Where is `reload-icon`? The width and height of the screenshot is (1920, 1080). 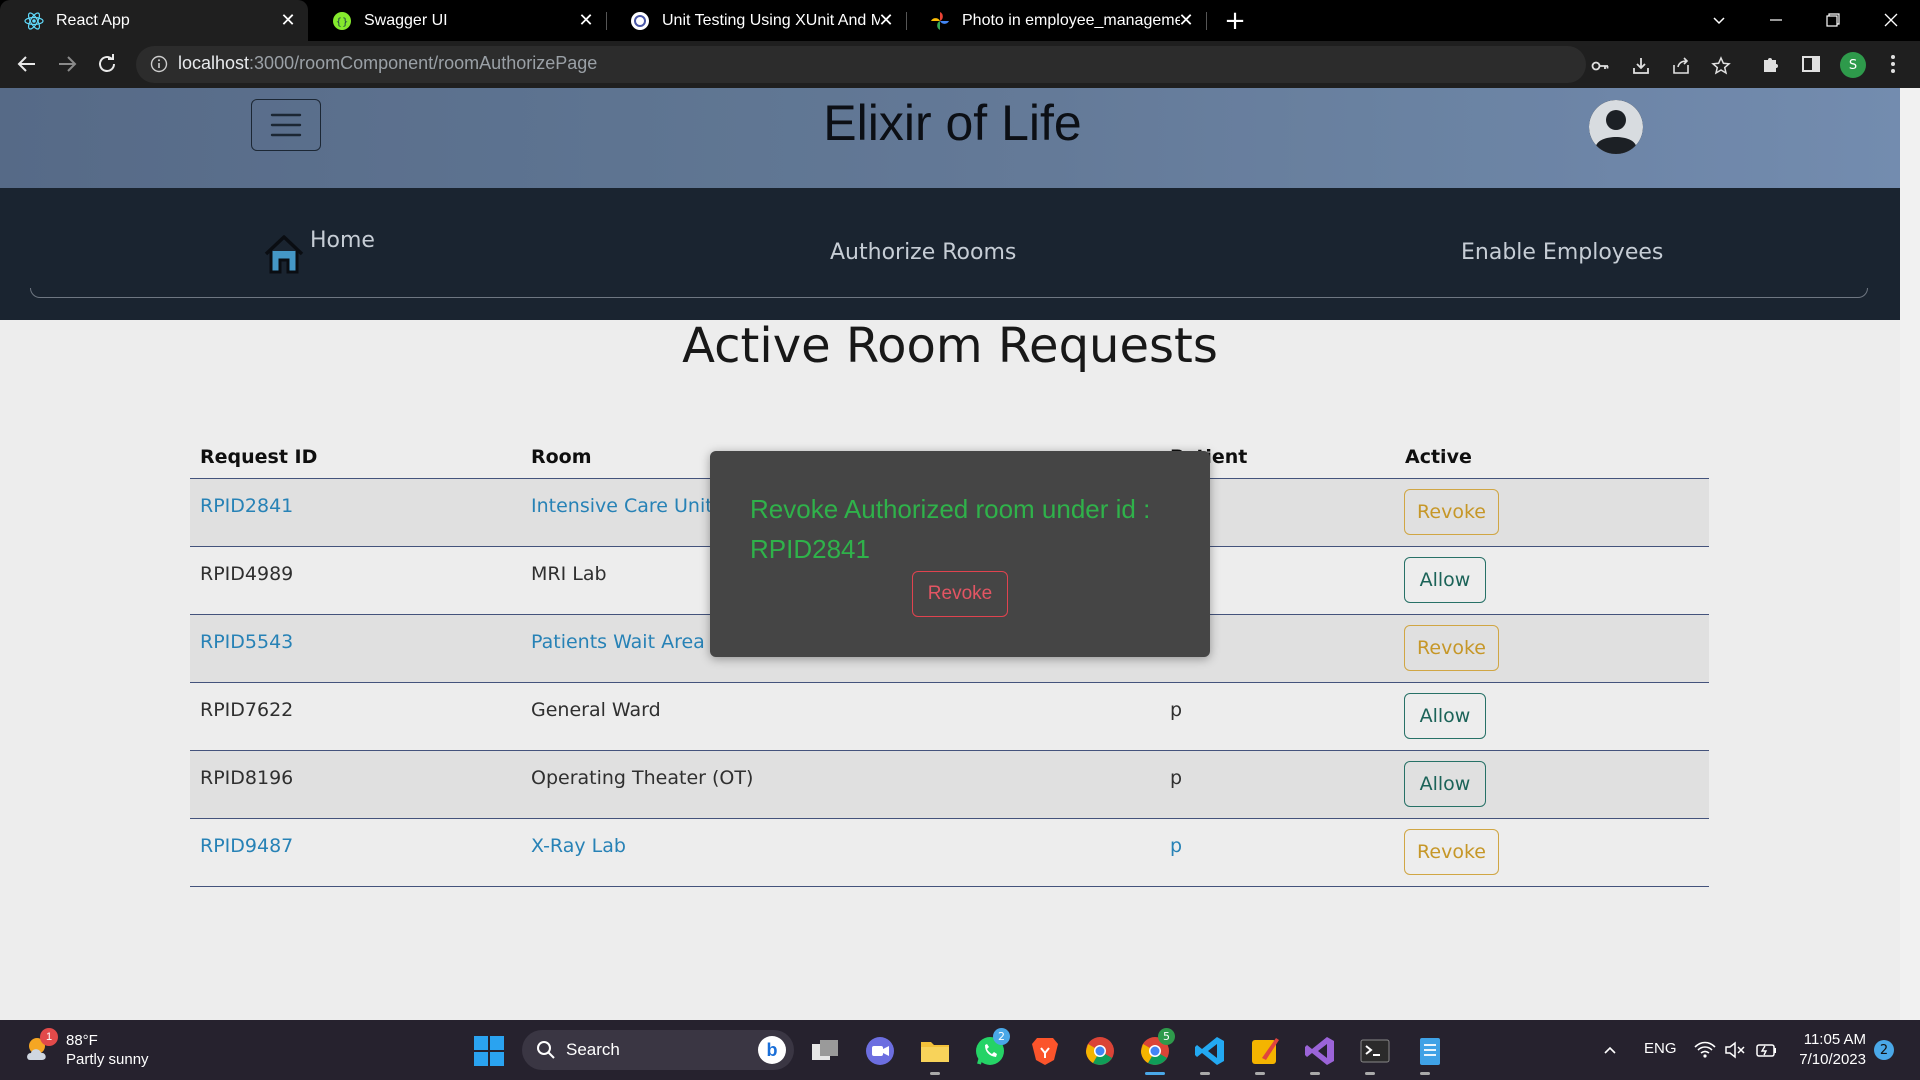
reload-icon is located at coordinates (107, 64).